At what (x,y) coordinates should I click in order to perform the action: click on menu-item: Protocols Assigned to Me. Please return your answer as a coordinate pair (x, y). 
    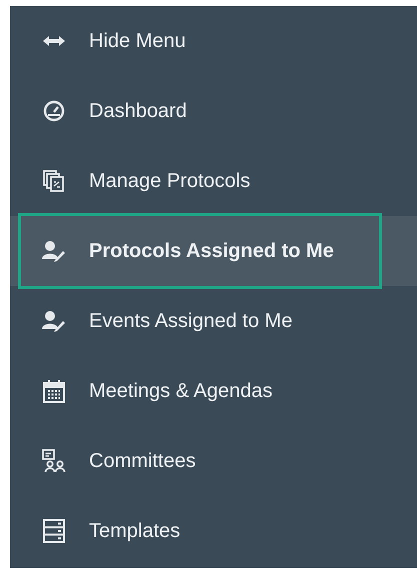
    Looking at the image, I should click on (200, 251).